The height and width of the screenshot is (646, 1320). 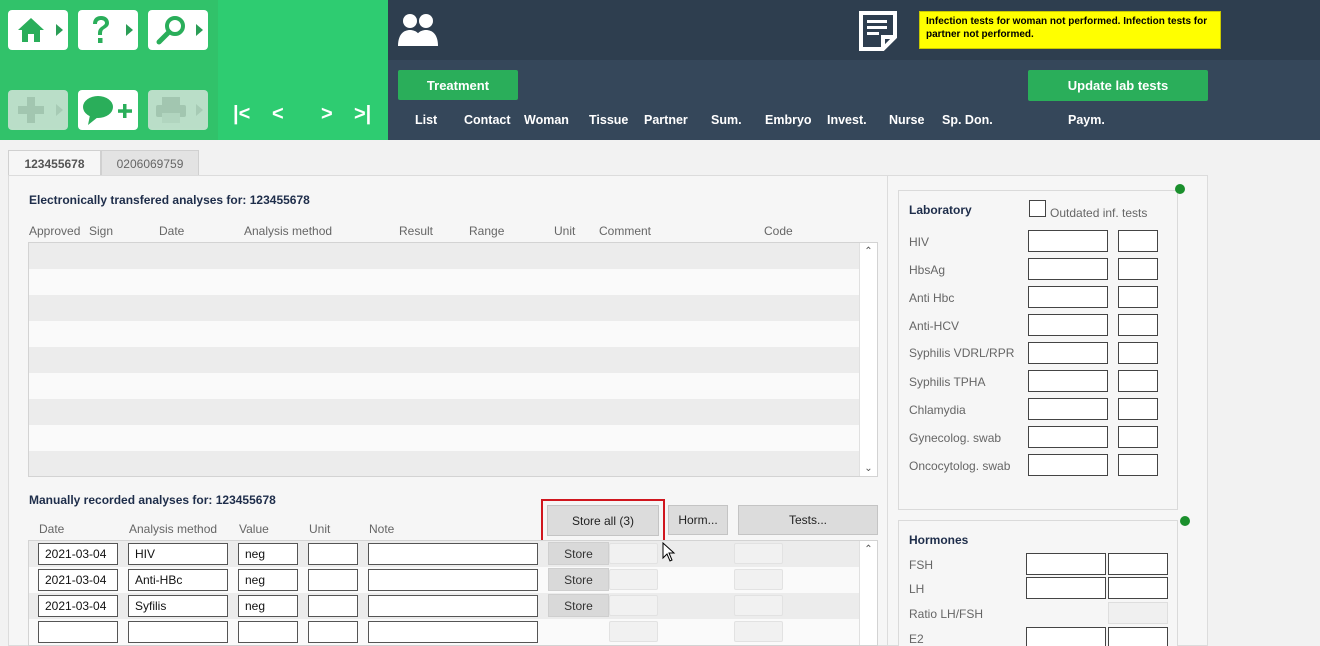 What do you see at coordinates (38, 110) in the screenshot?
I see `add-button` at bounding box center [38, 110].